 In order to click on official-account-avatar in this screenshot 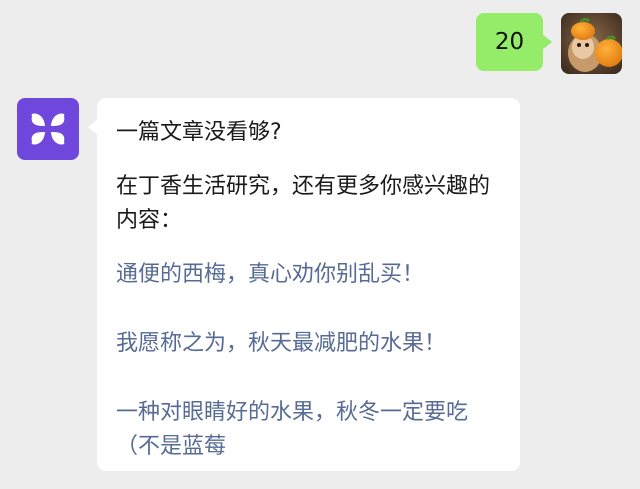, I will do `click(48, 129)`.